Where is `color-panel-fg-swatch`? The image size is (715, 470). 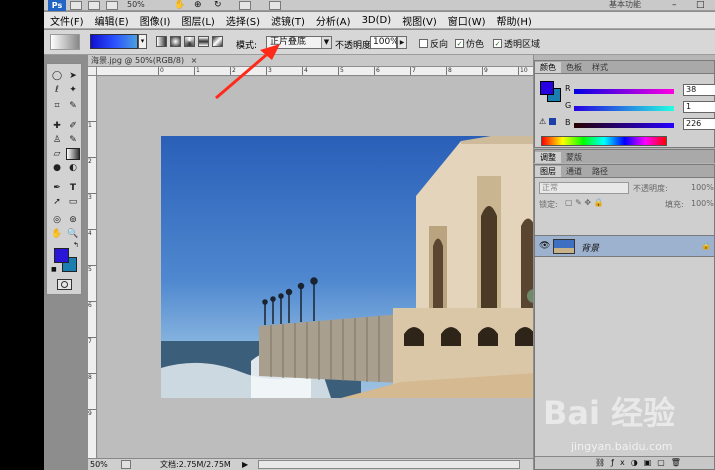
color-panel-fg-swatch is located at coordinates (547, 88).